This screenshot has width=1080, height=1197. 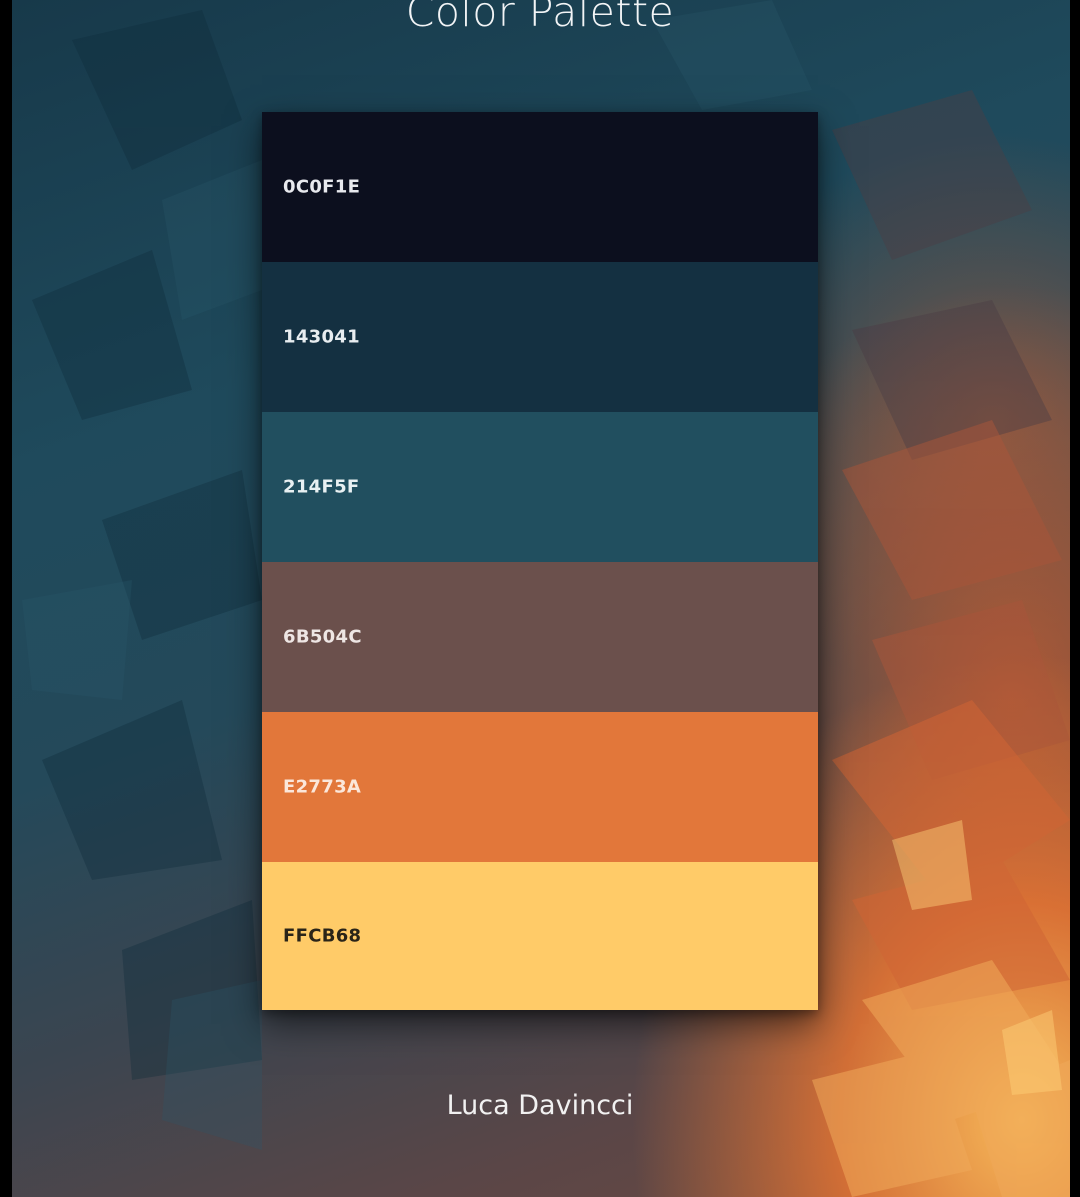 What do you see at coordinates (322, 787) in the screenshot?
I see `swatch-hex-label: E2773A` at bounding box center [322, 787].